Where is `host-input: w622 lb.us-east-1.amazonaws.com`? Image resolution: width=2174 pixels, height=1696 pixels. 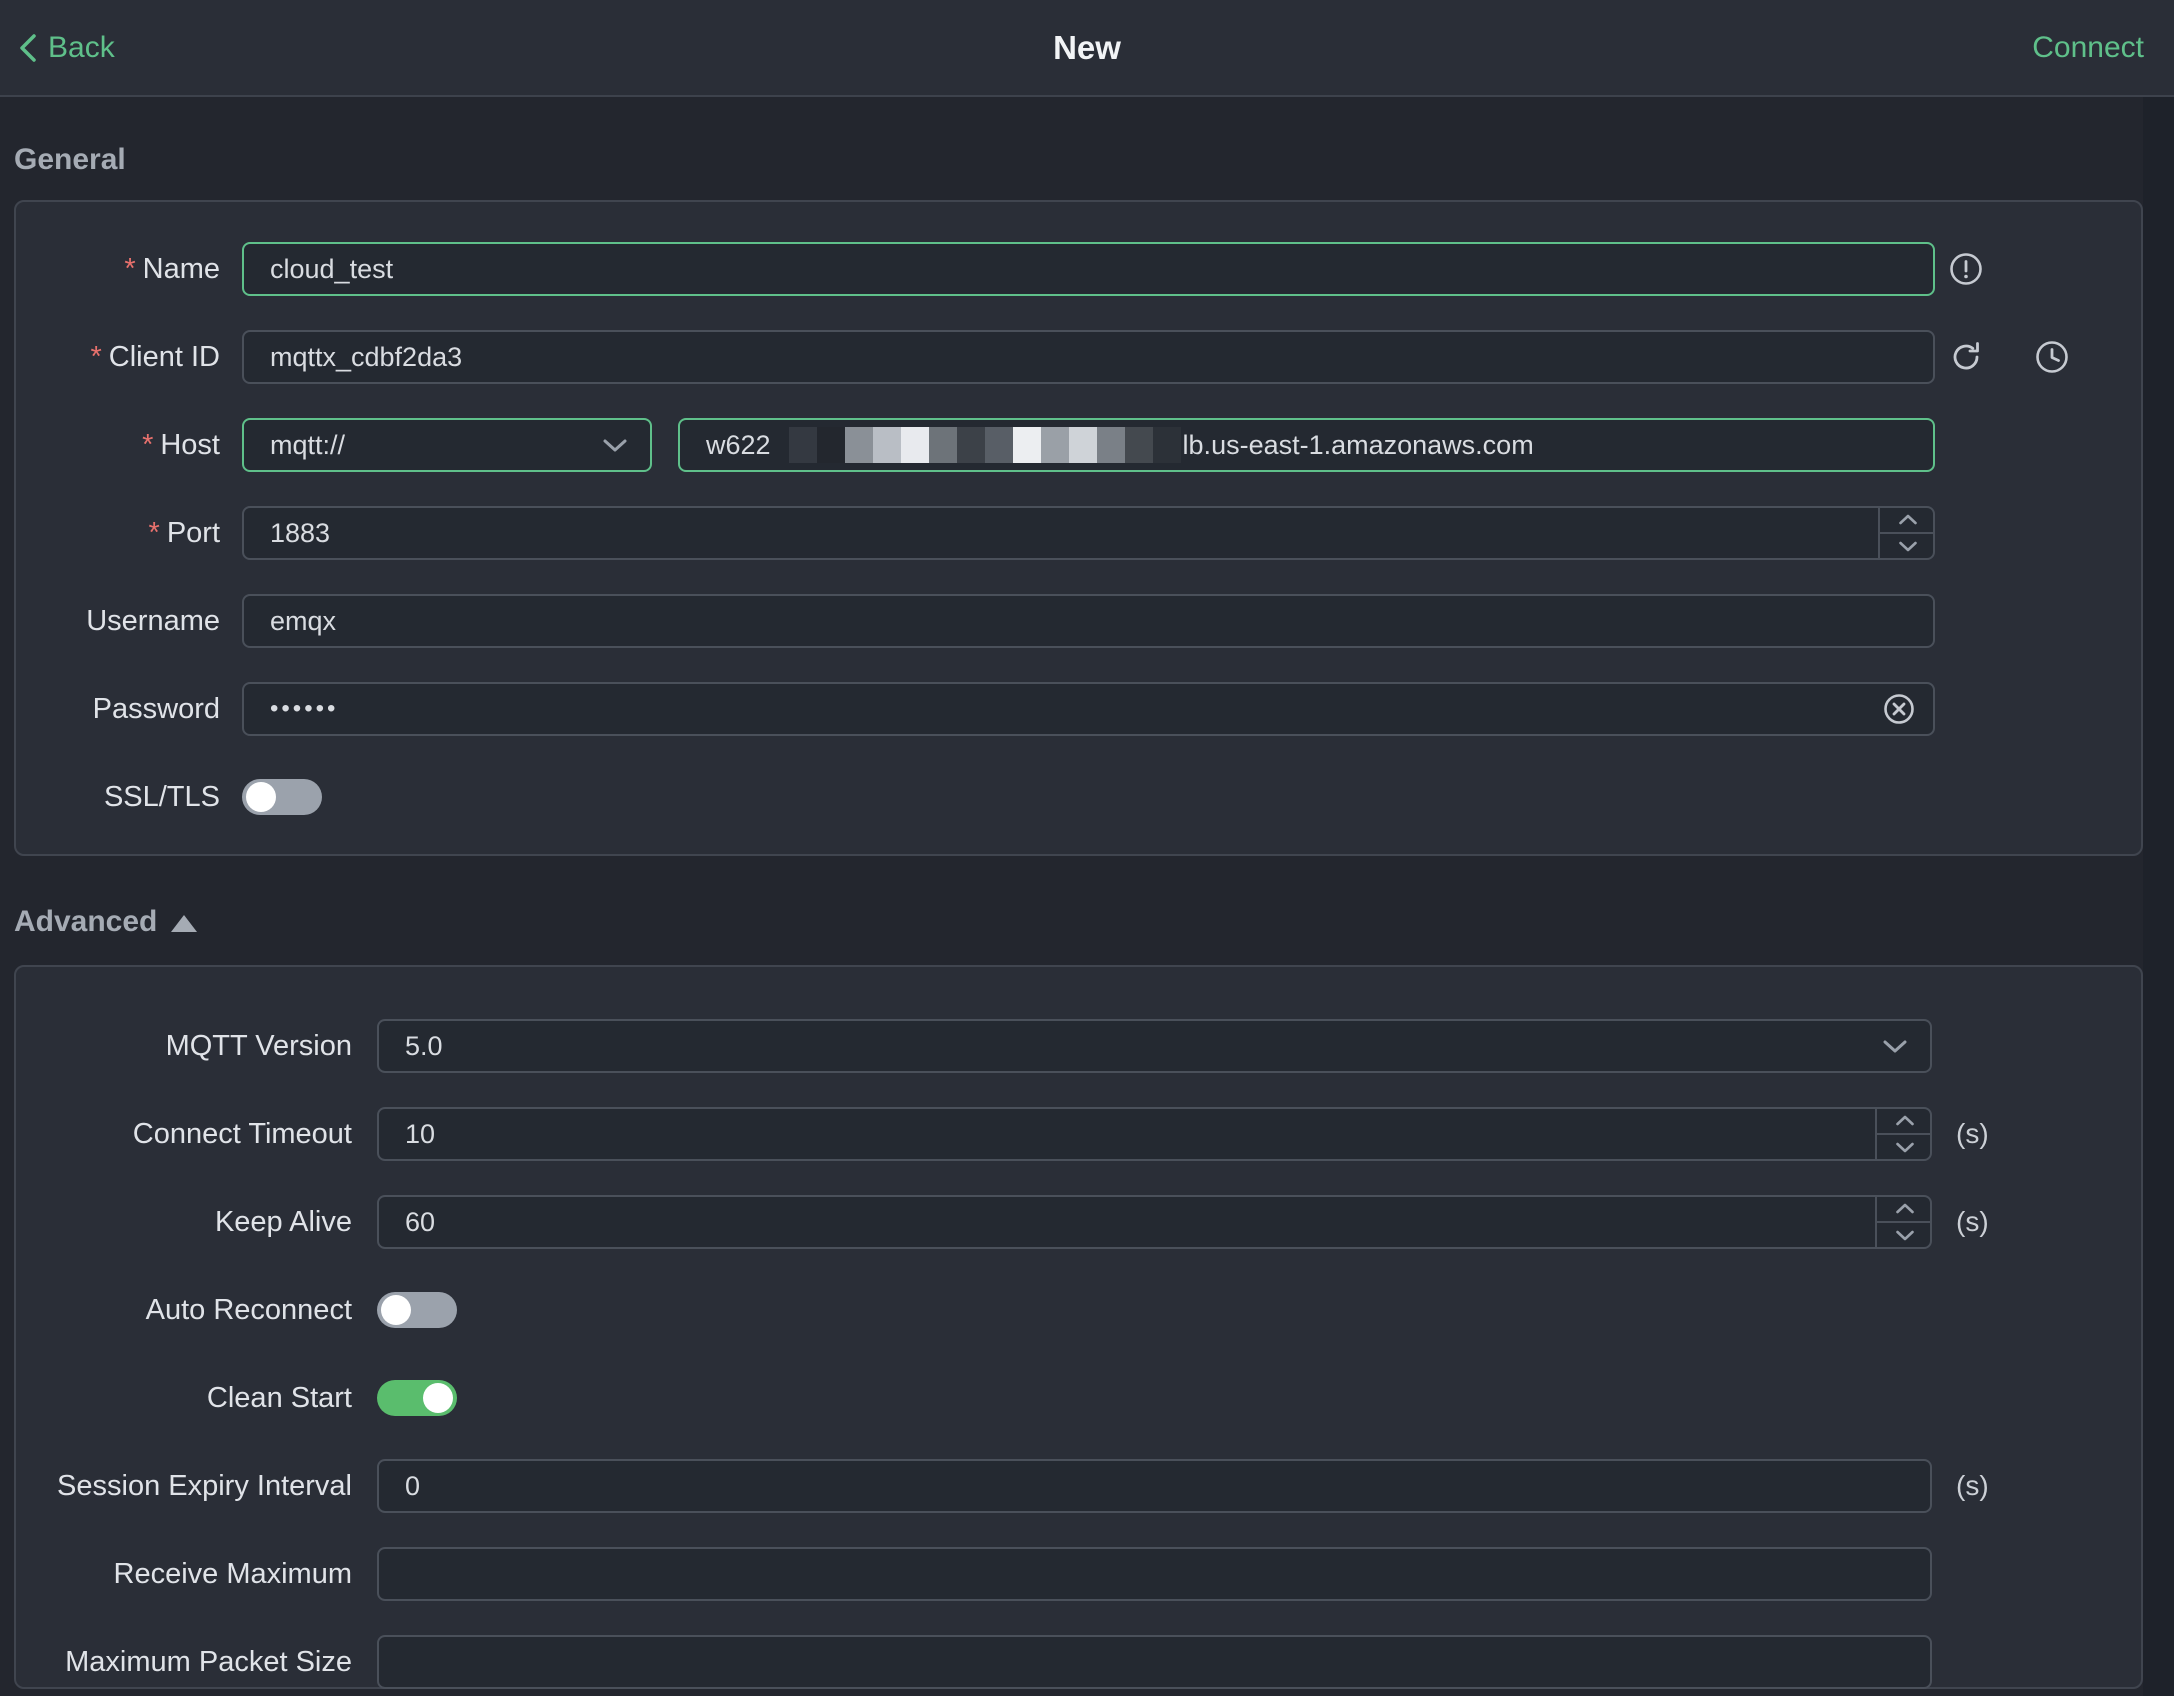
host-input: w622 lb.us-east-1.amazonaws.com is located at coordinates (1306, 445).